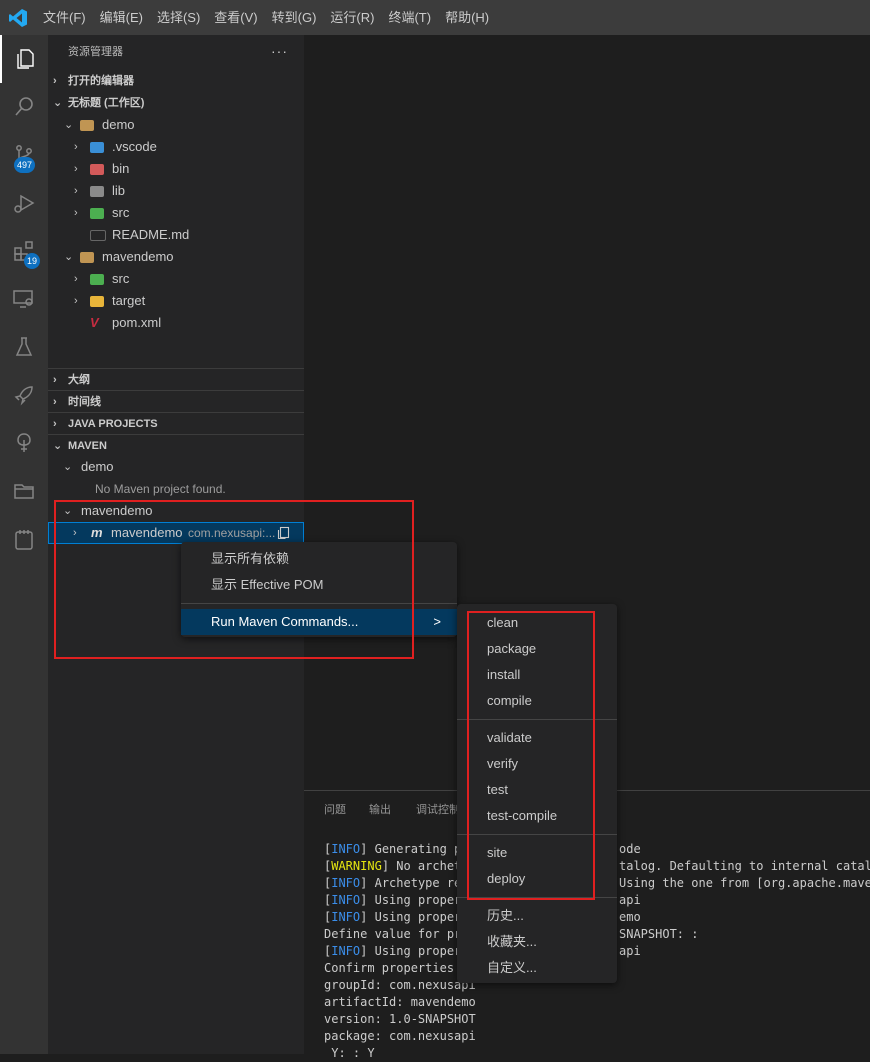 The image size is (870, 1062). Describe the element at coordinates (24, 299) in the screenshot. I see `remote-explorer-icon` at that location.